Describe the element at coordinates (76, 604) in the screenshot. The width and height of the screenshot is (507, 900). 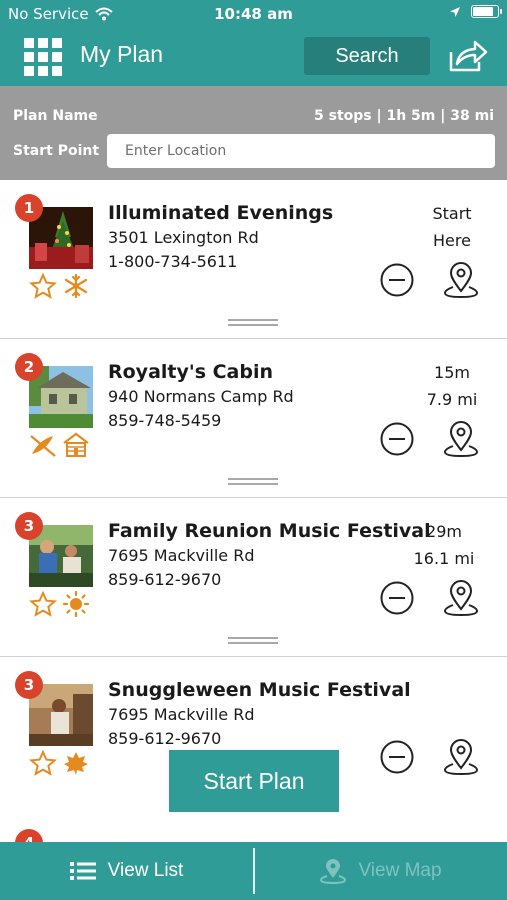
I see `sun-icon` at that location.